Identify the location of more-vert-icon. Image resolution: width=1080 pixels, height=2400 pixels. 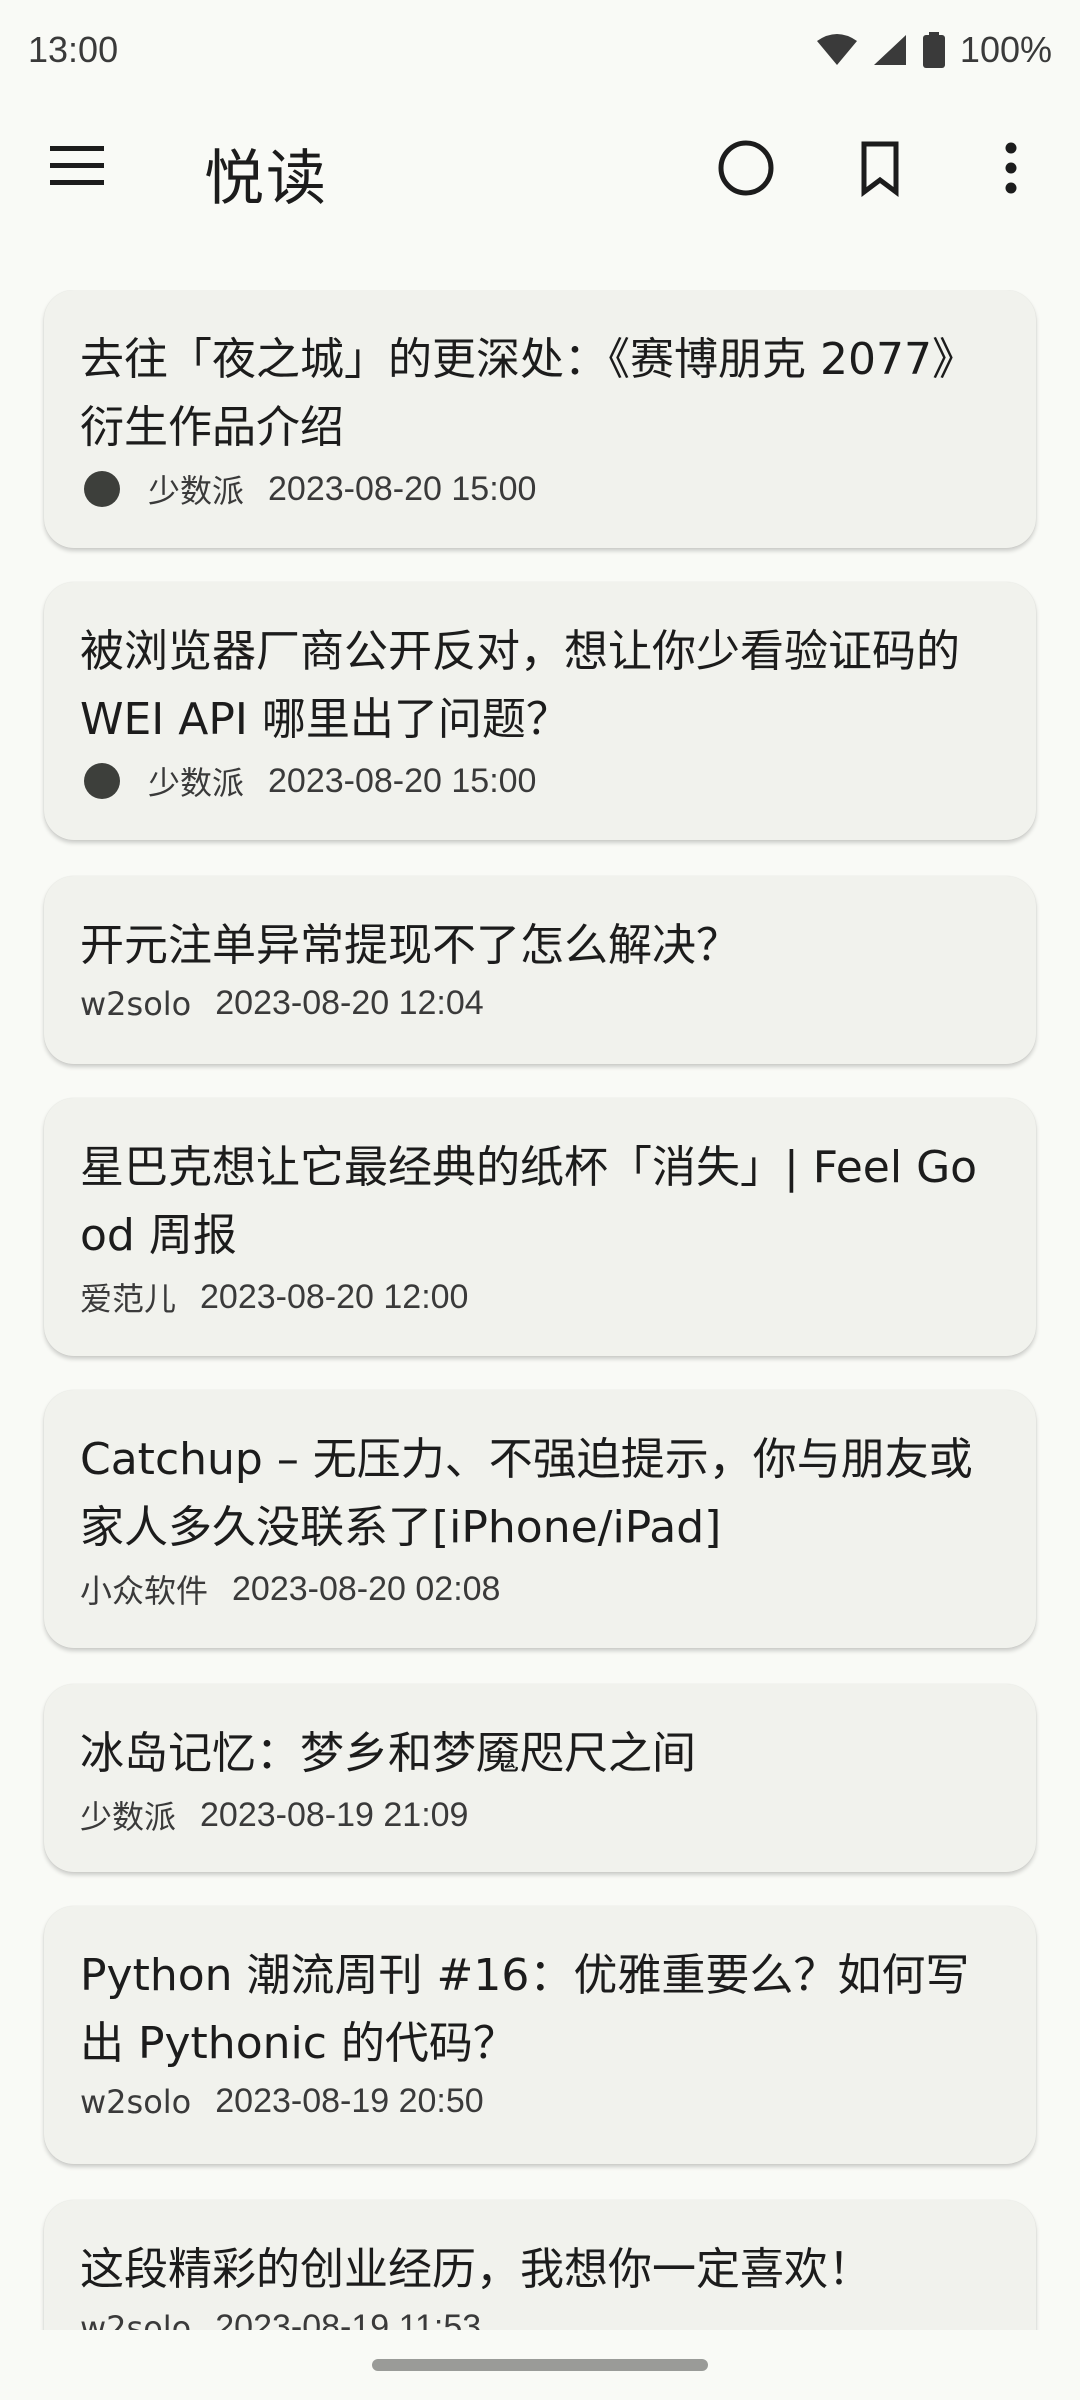
(1011, 168).